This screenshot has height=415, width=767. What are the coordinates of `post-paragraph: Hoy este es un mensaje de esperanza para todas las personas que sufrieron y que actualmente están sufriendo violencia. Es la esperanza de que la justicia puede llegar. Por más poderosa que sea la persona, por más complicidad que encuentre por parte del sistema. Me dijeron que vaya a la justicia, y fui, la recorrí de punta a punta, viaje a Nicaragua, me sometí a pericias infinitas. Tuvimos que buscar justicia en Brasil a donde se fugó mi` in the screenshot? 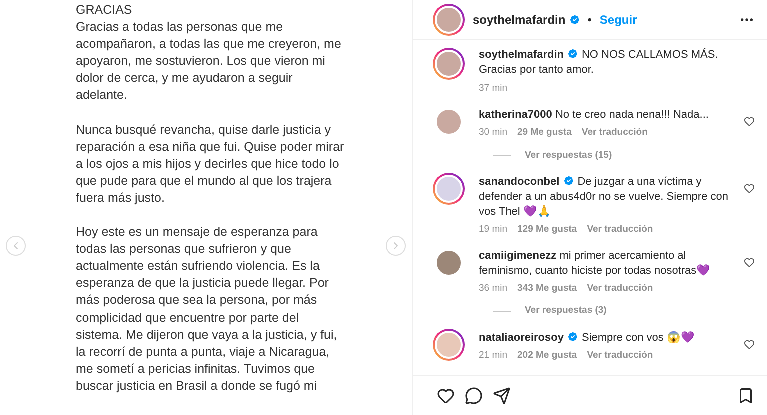 It's located at (207, 309).